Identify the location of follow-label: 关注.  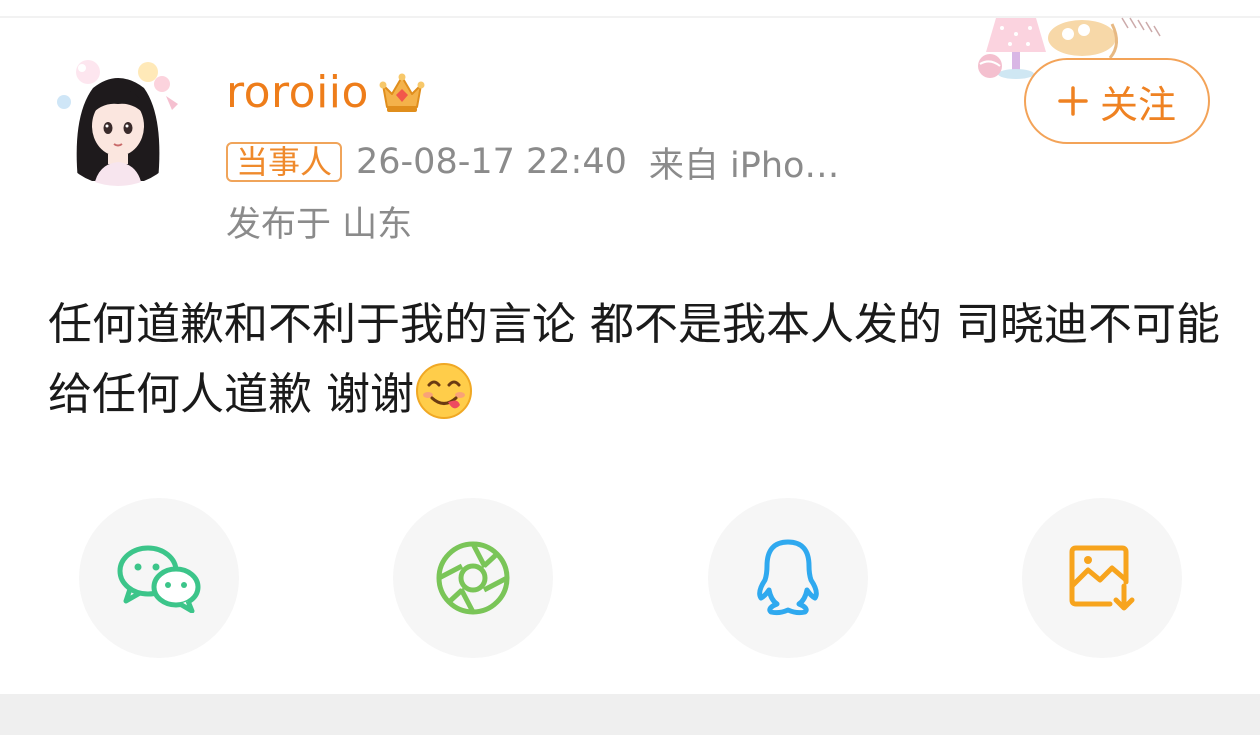
(1137, 104).